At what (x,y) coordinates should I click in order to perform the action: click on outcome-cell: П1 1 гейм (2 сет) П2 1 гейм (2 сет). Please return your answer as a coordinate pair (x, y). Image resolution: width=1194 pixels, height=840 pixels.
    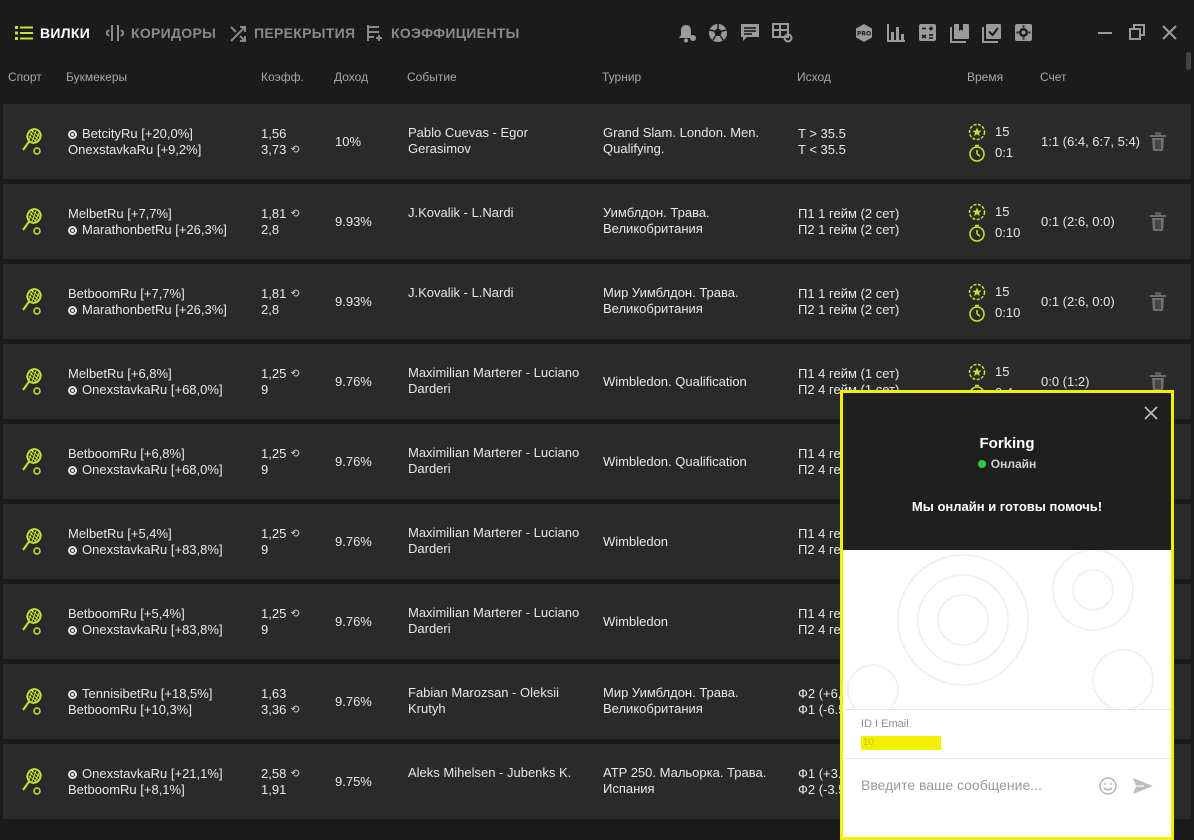
    Looking at the image, I should click on (878, 222).